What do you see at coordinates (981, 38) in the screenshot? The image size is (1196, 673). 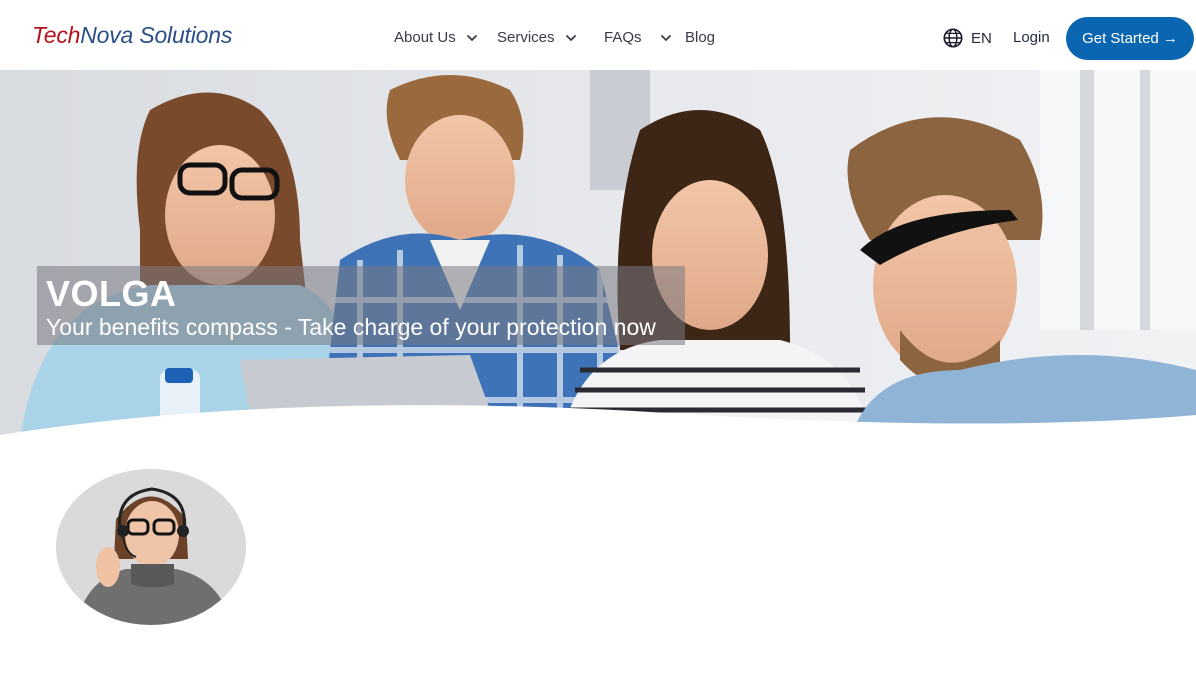 I see `language-label: EN` at bounding box center [981, 38].